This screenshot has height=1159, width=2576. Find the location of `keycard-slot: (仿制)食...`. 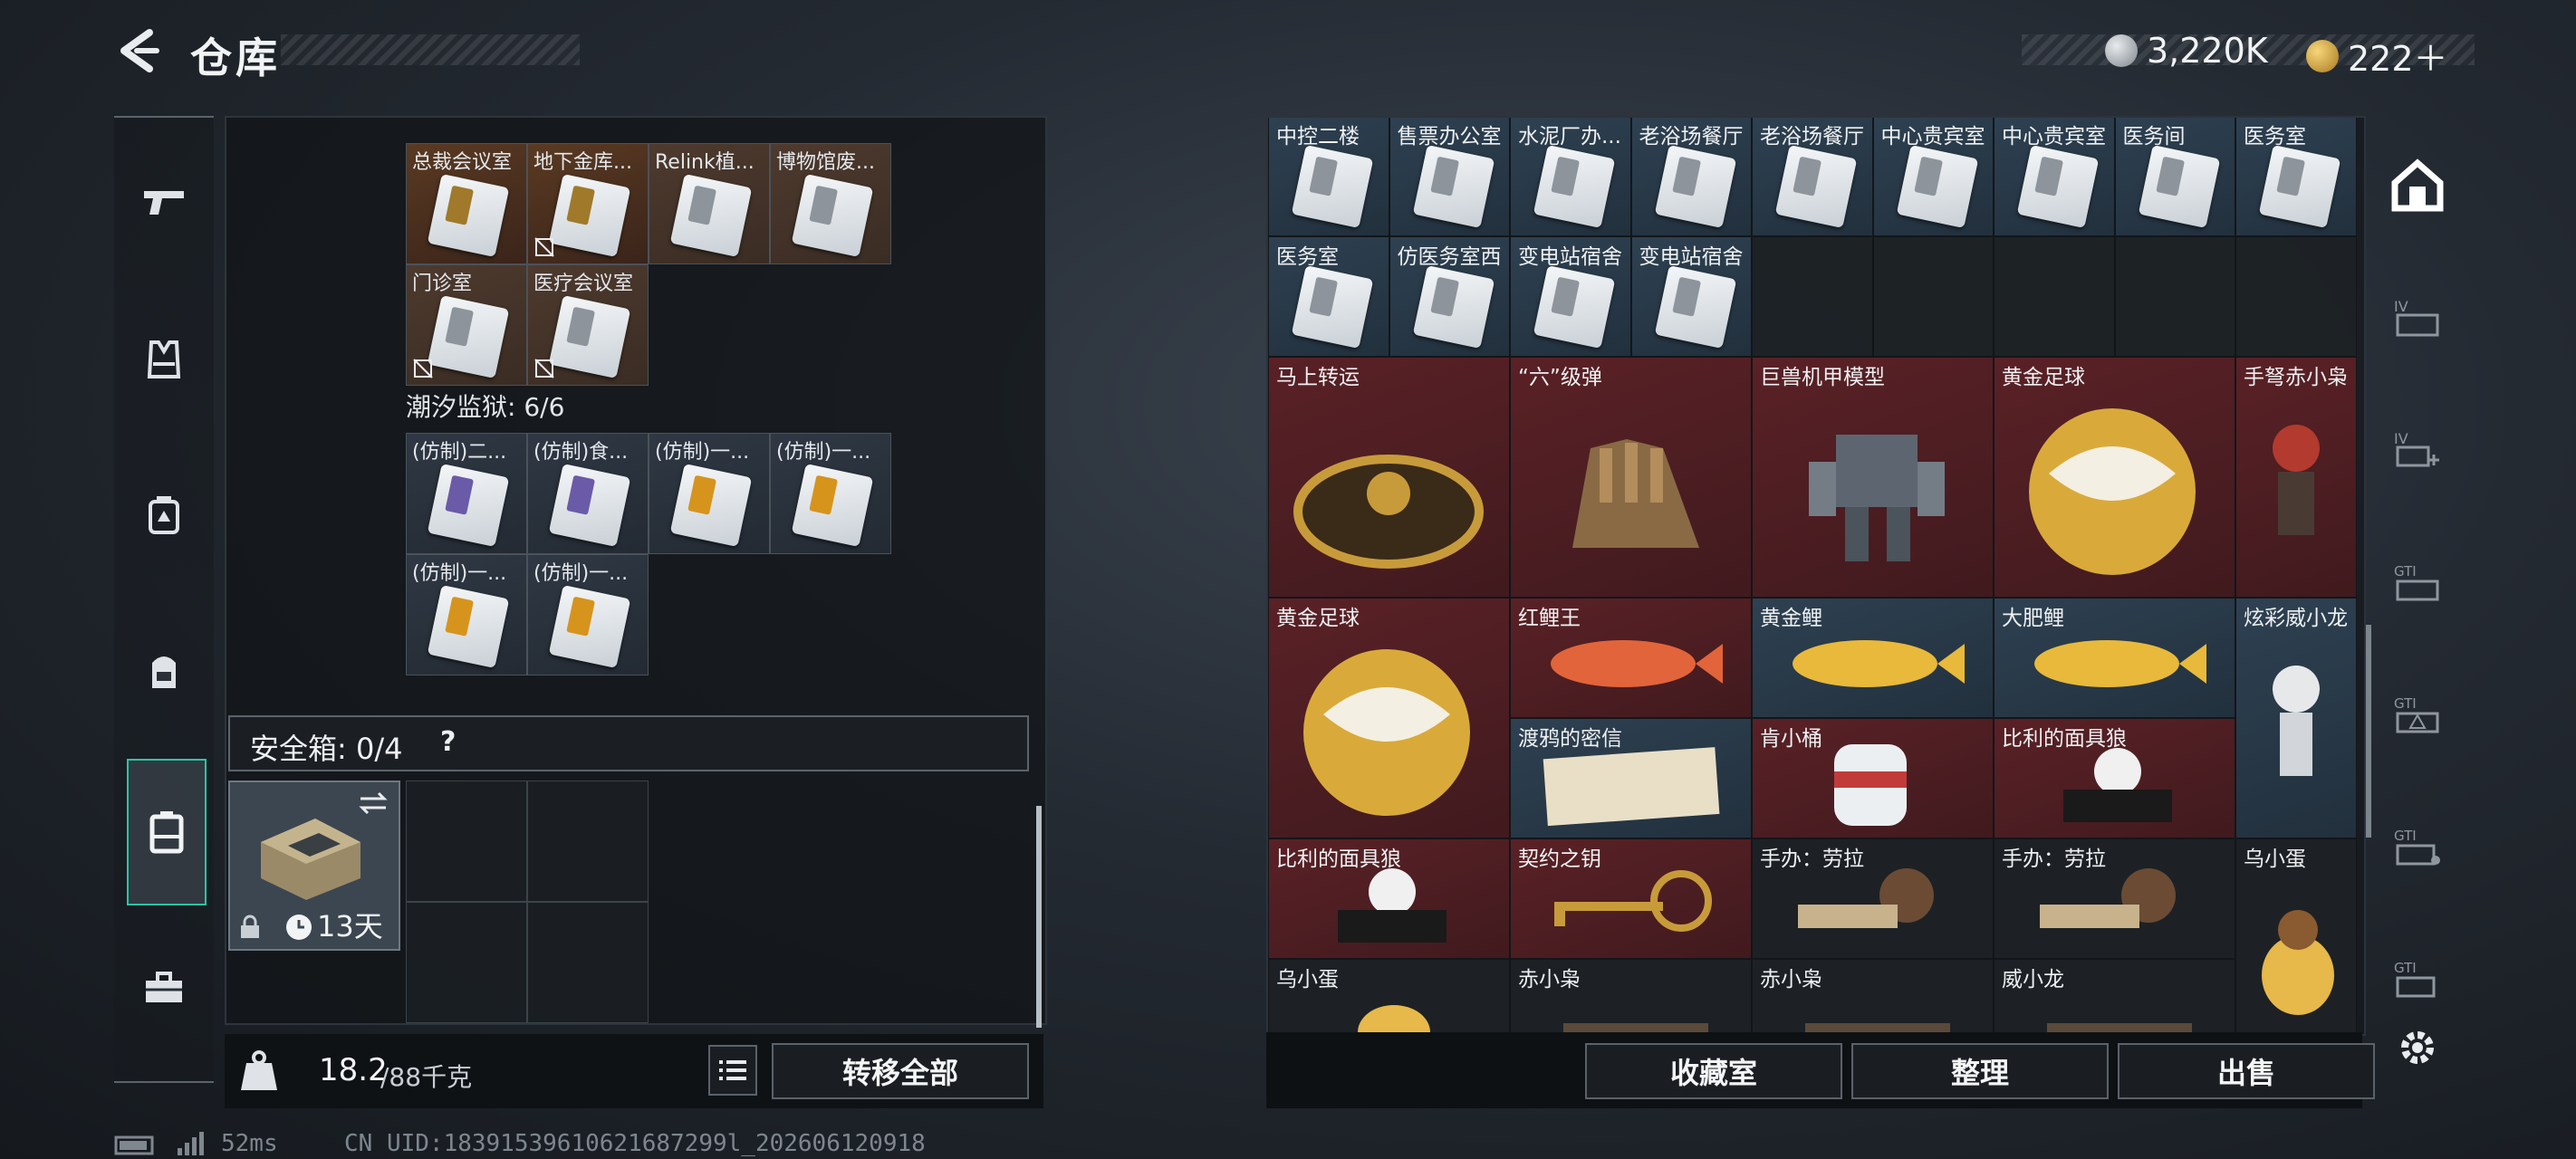

keycard-slot: (仿制)食... is located at coordinates (588, 493).